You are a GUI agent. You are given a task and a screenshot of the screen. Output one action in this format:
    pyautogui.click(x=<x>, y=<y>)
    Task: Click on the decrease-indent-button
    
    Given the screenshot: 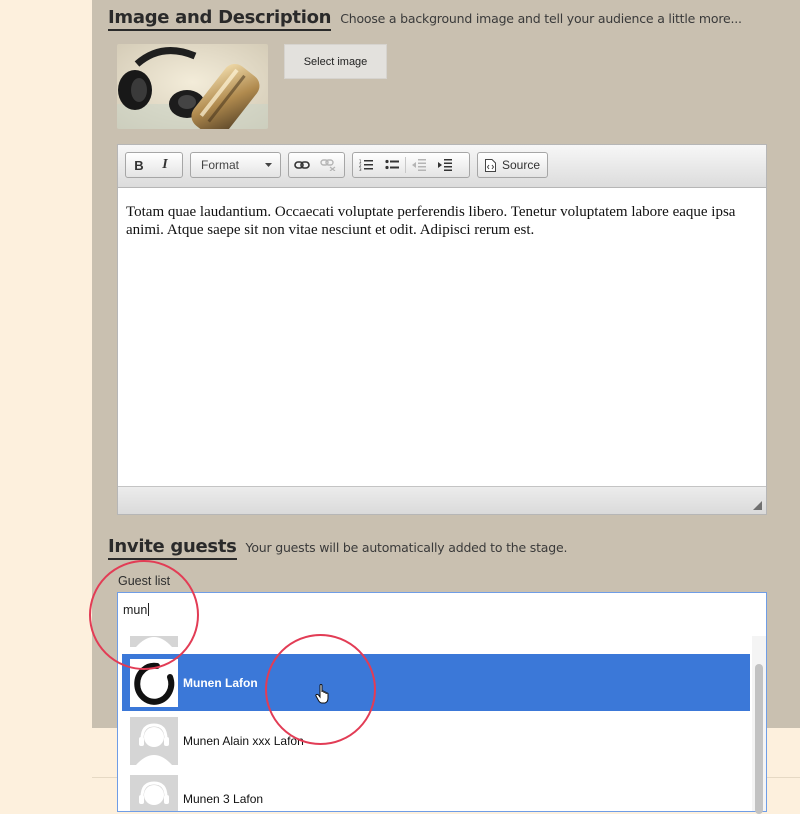 What is the action you would take?
    pyautogui.click(x=419, y=165)
    